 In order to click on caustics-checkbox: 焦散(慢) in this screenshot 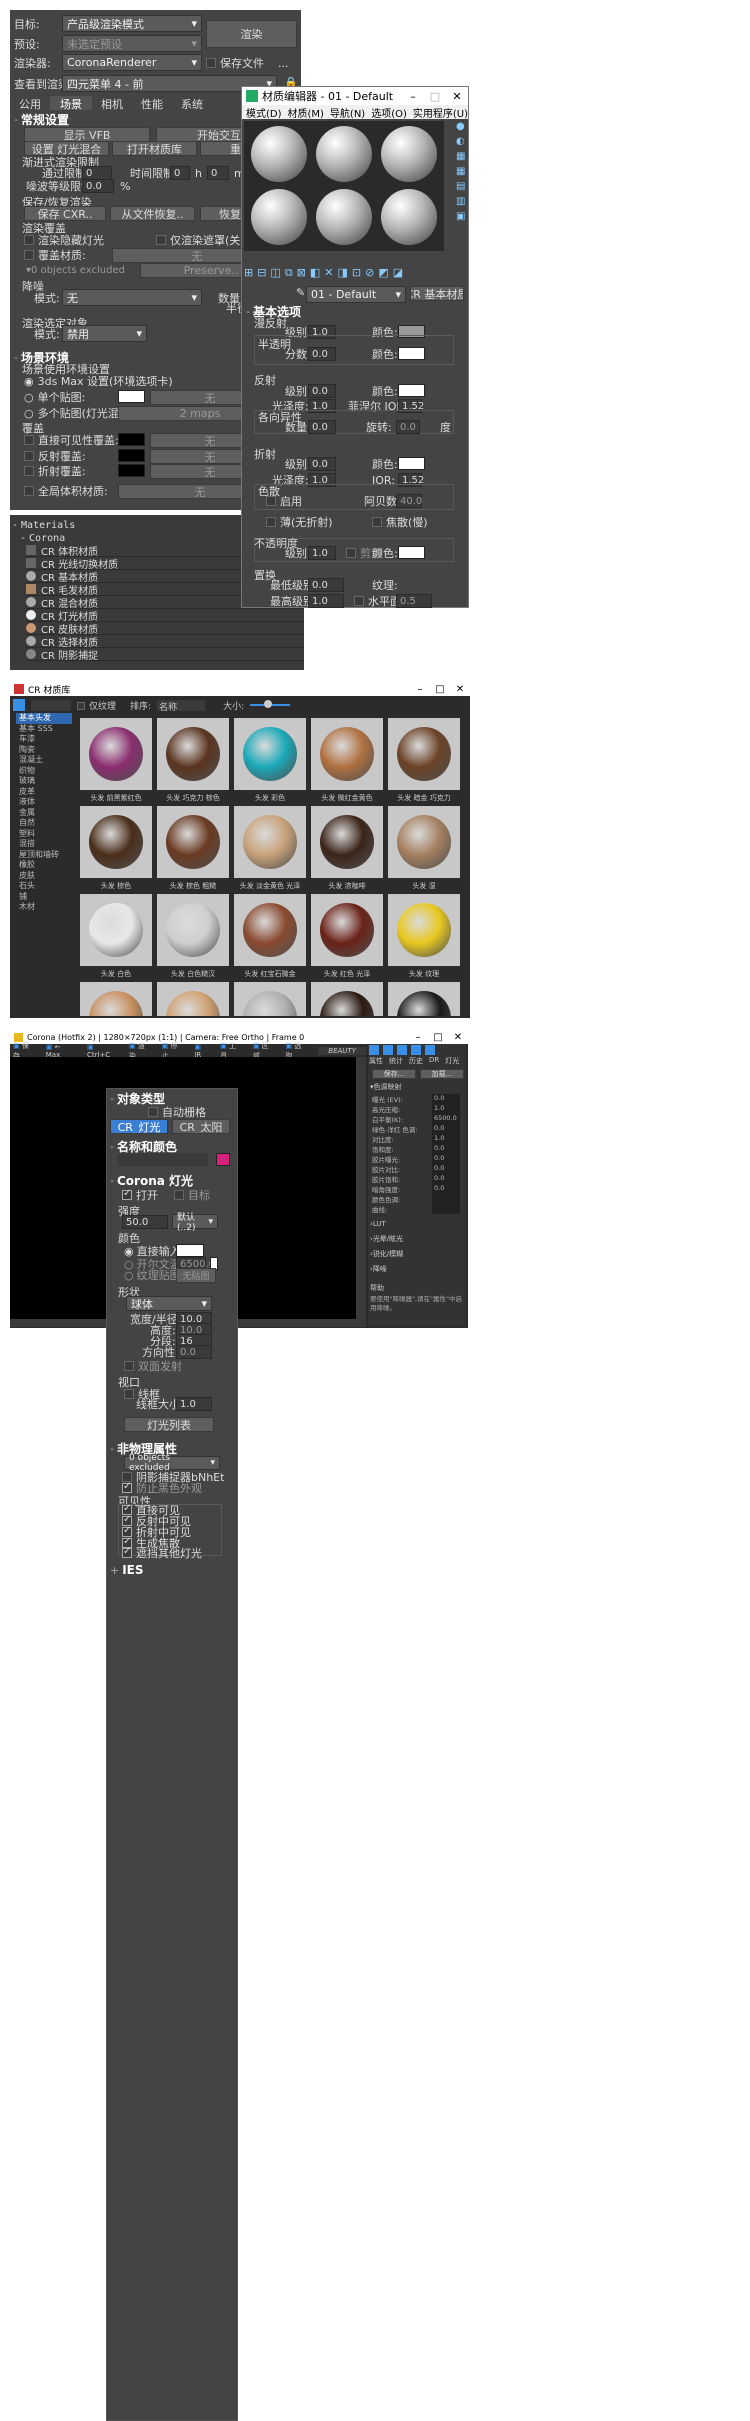, I will do `click(400, 522)`.